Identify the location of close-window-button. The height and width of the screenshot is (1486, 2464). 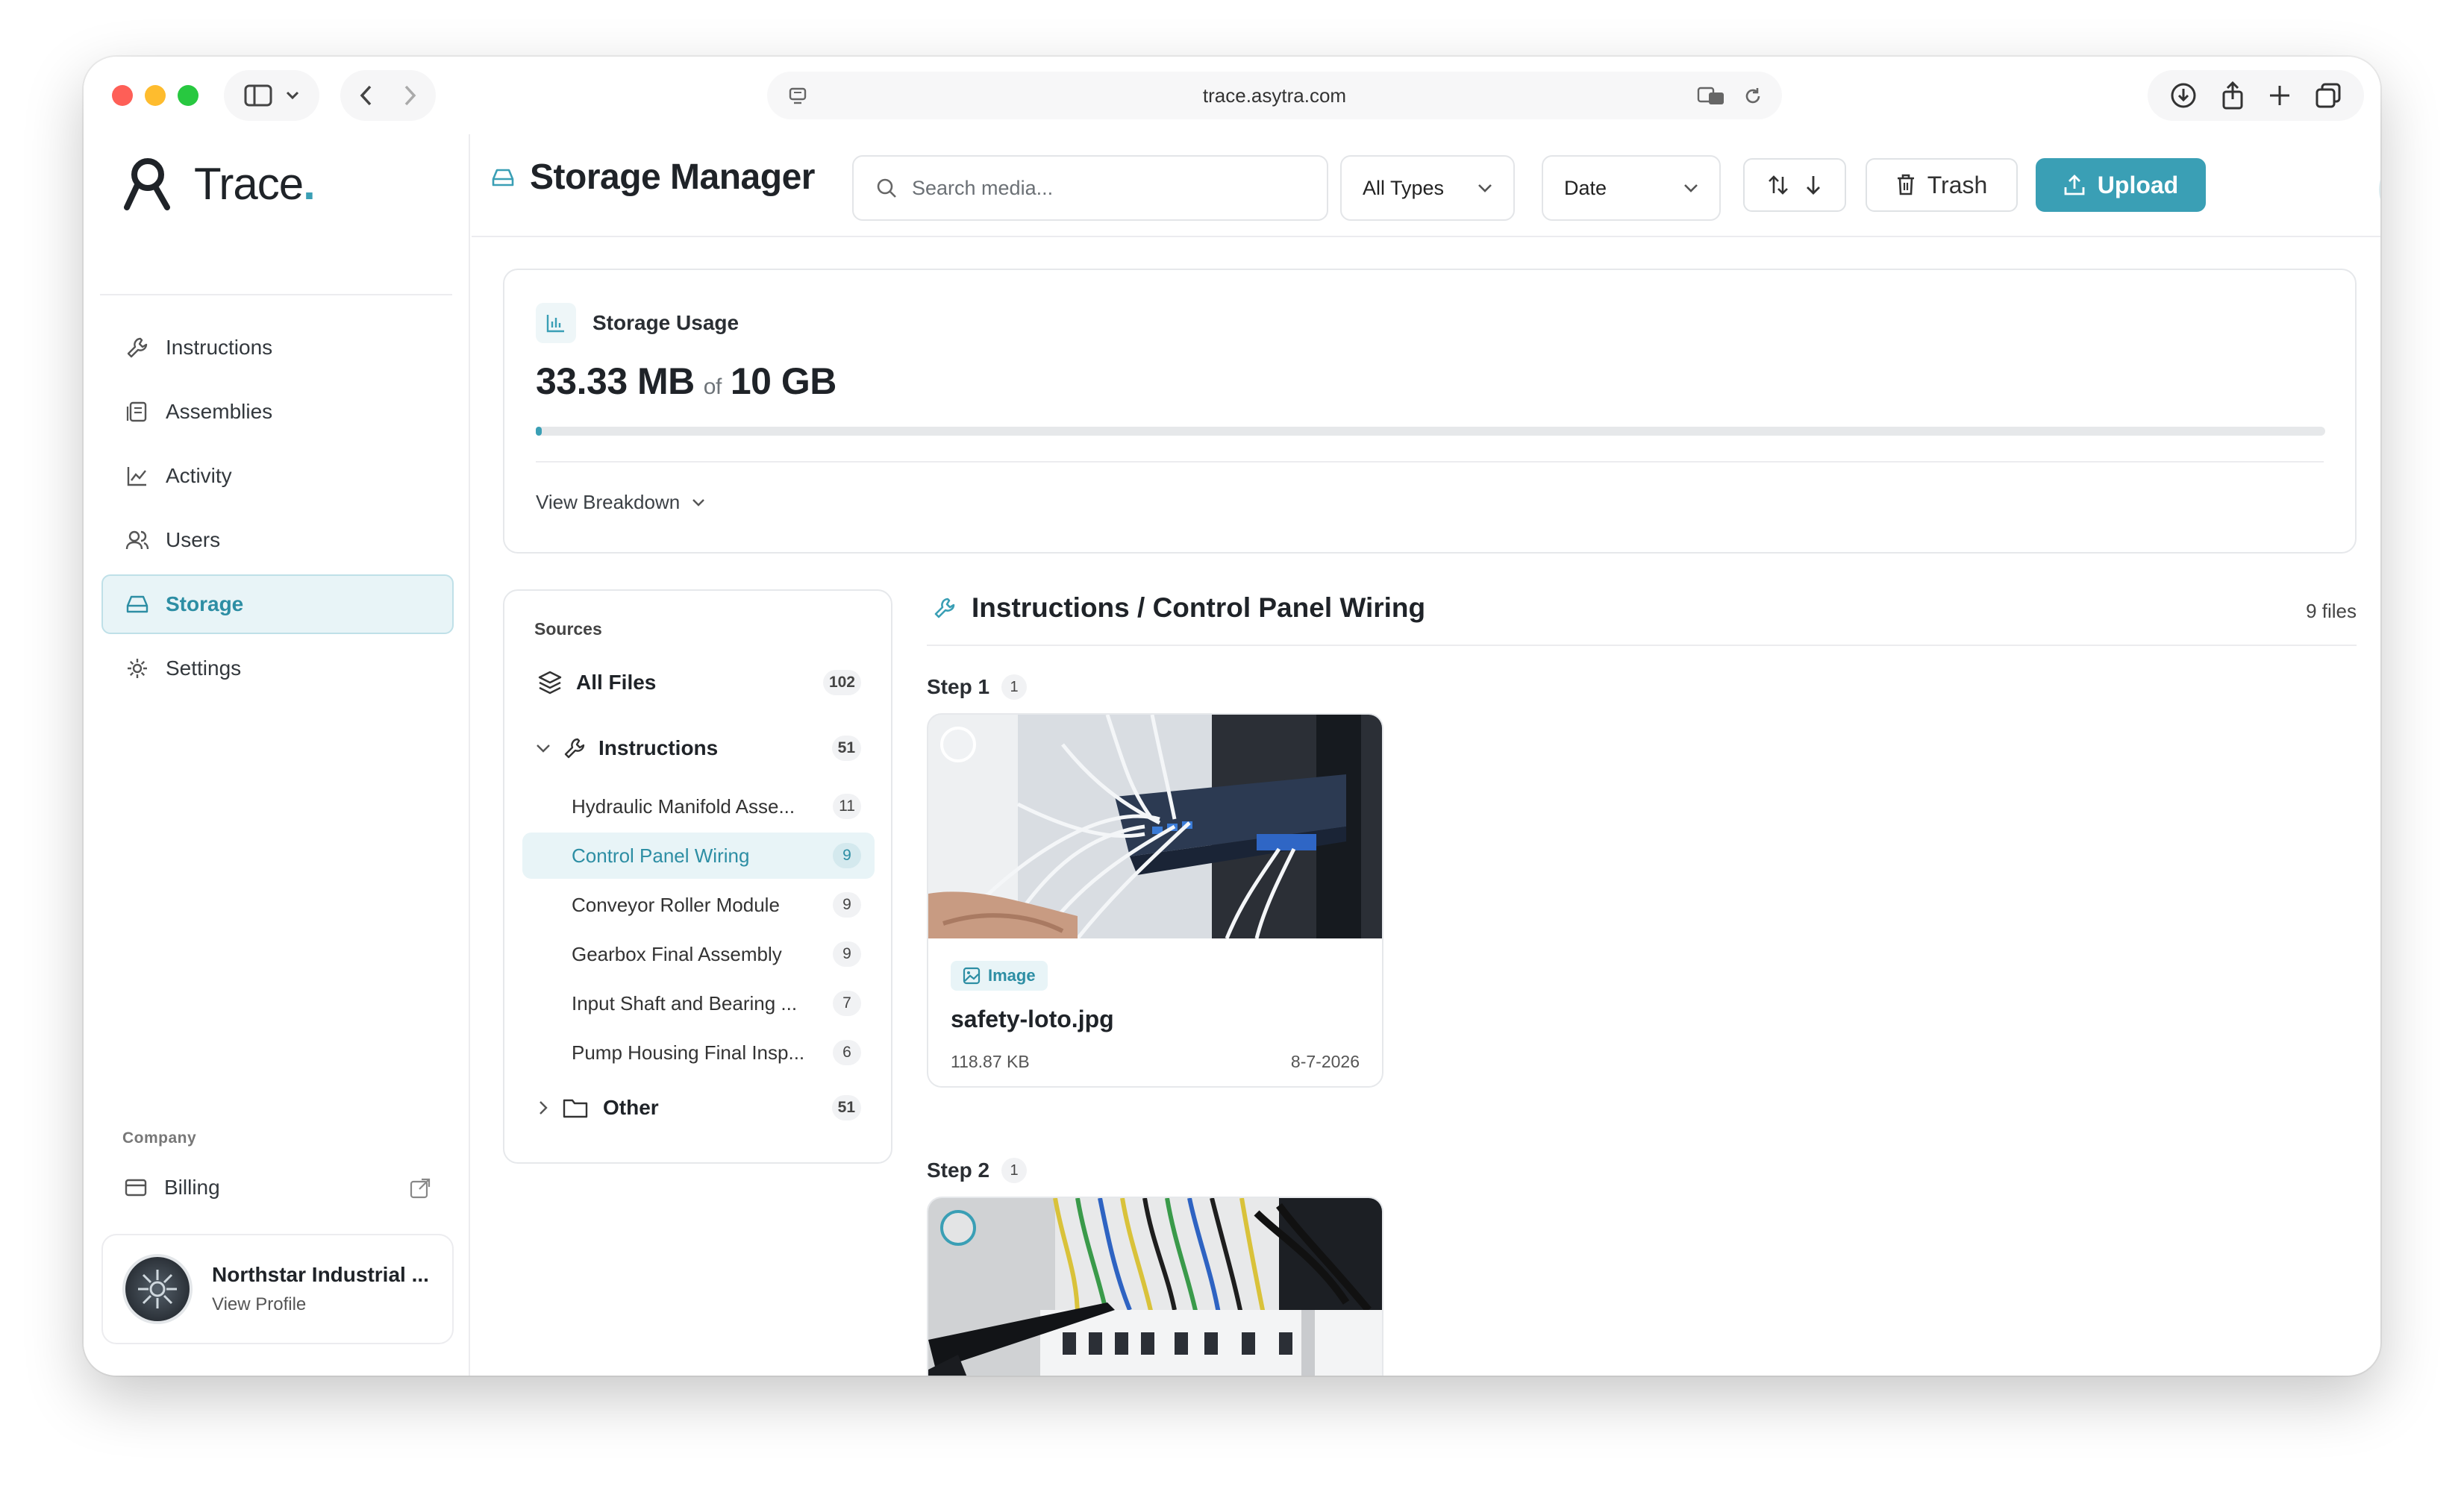
(122, 95).